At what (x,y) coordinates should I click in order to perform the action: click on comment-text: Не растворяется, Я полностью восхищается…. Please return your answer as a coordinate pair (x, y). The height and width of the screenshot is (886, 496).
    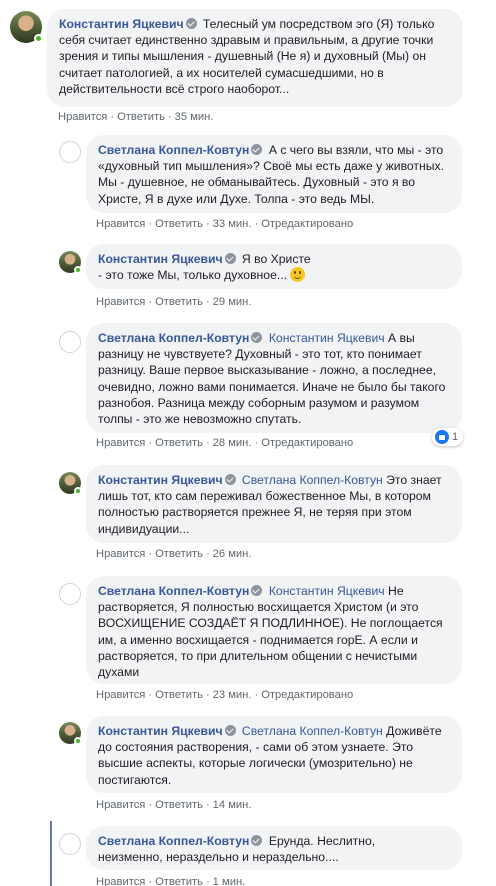
    Looking at the image, I should click on (270, 632).